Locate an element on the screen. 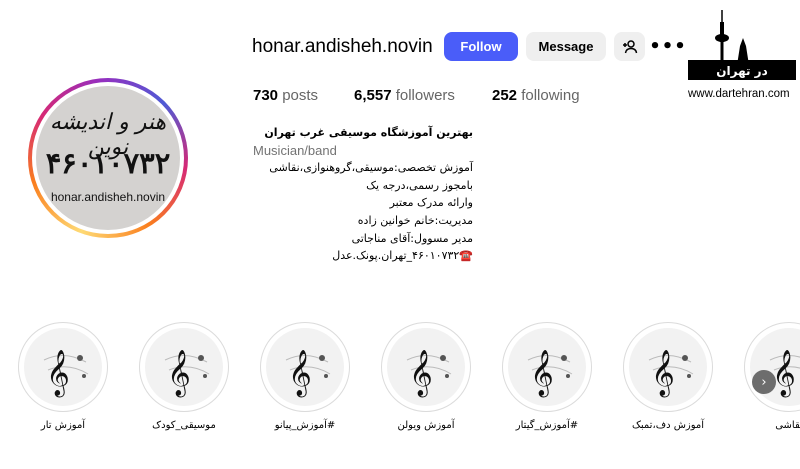 The image size is (800, 469). following-count: 252 is located at coordinates (505, 95).